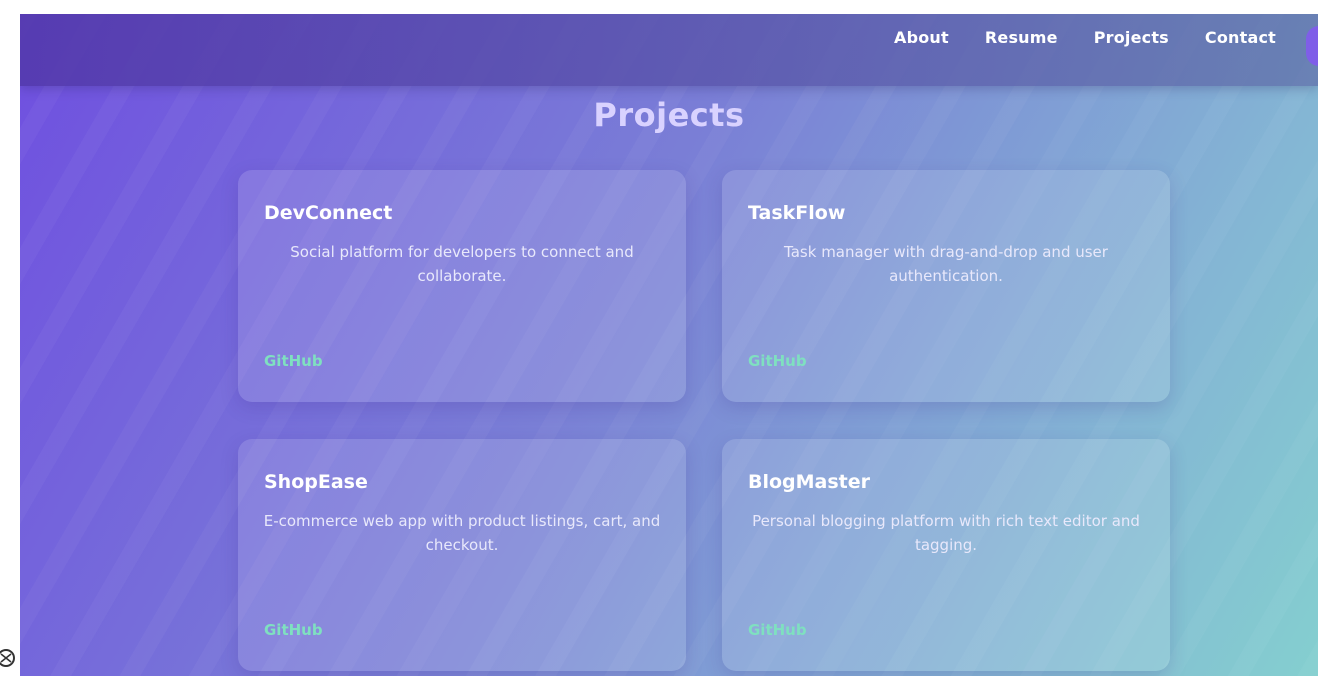 The height and width of the screenshot is (676, 1318). Describe the element at coordinates (8, 659) in the screenshot. I see `tool-icon` at that location.